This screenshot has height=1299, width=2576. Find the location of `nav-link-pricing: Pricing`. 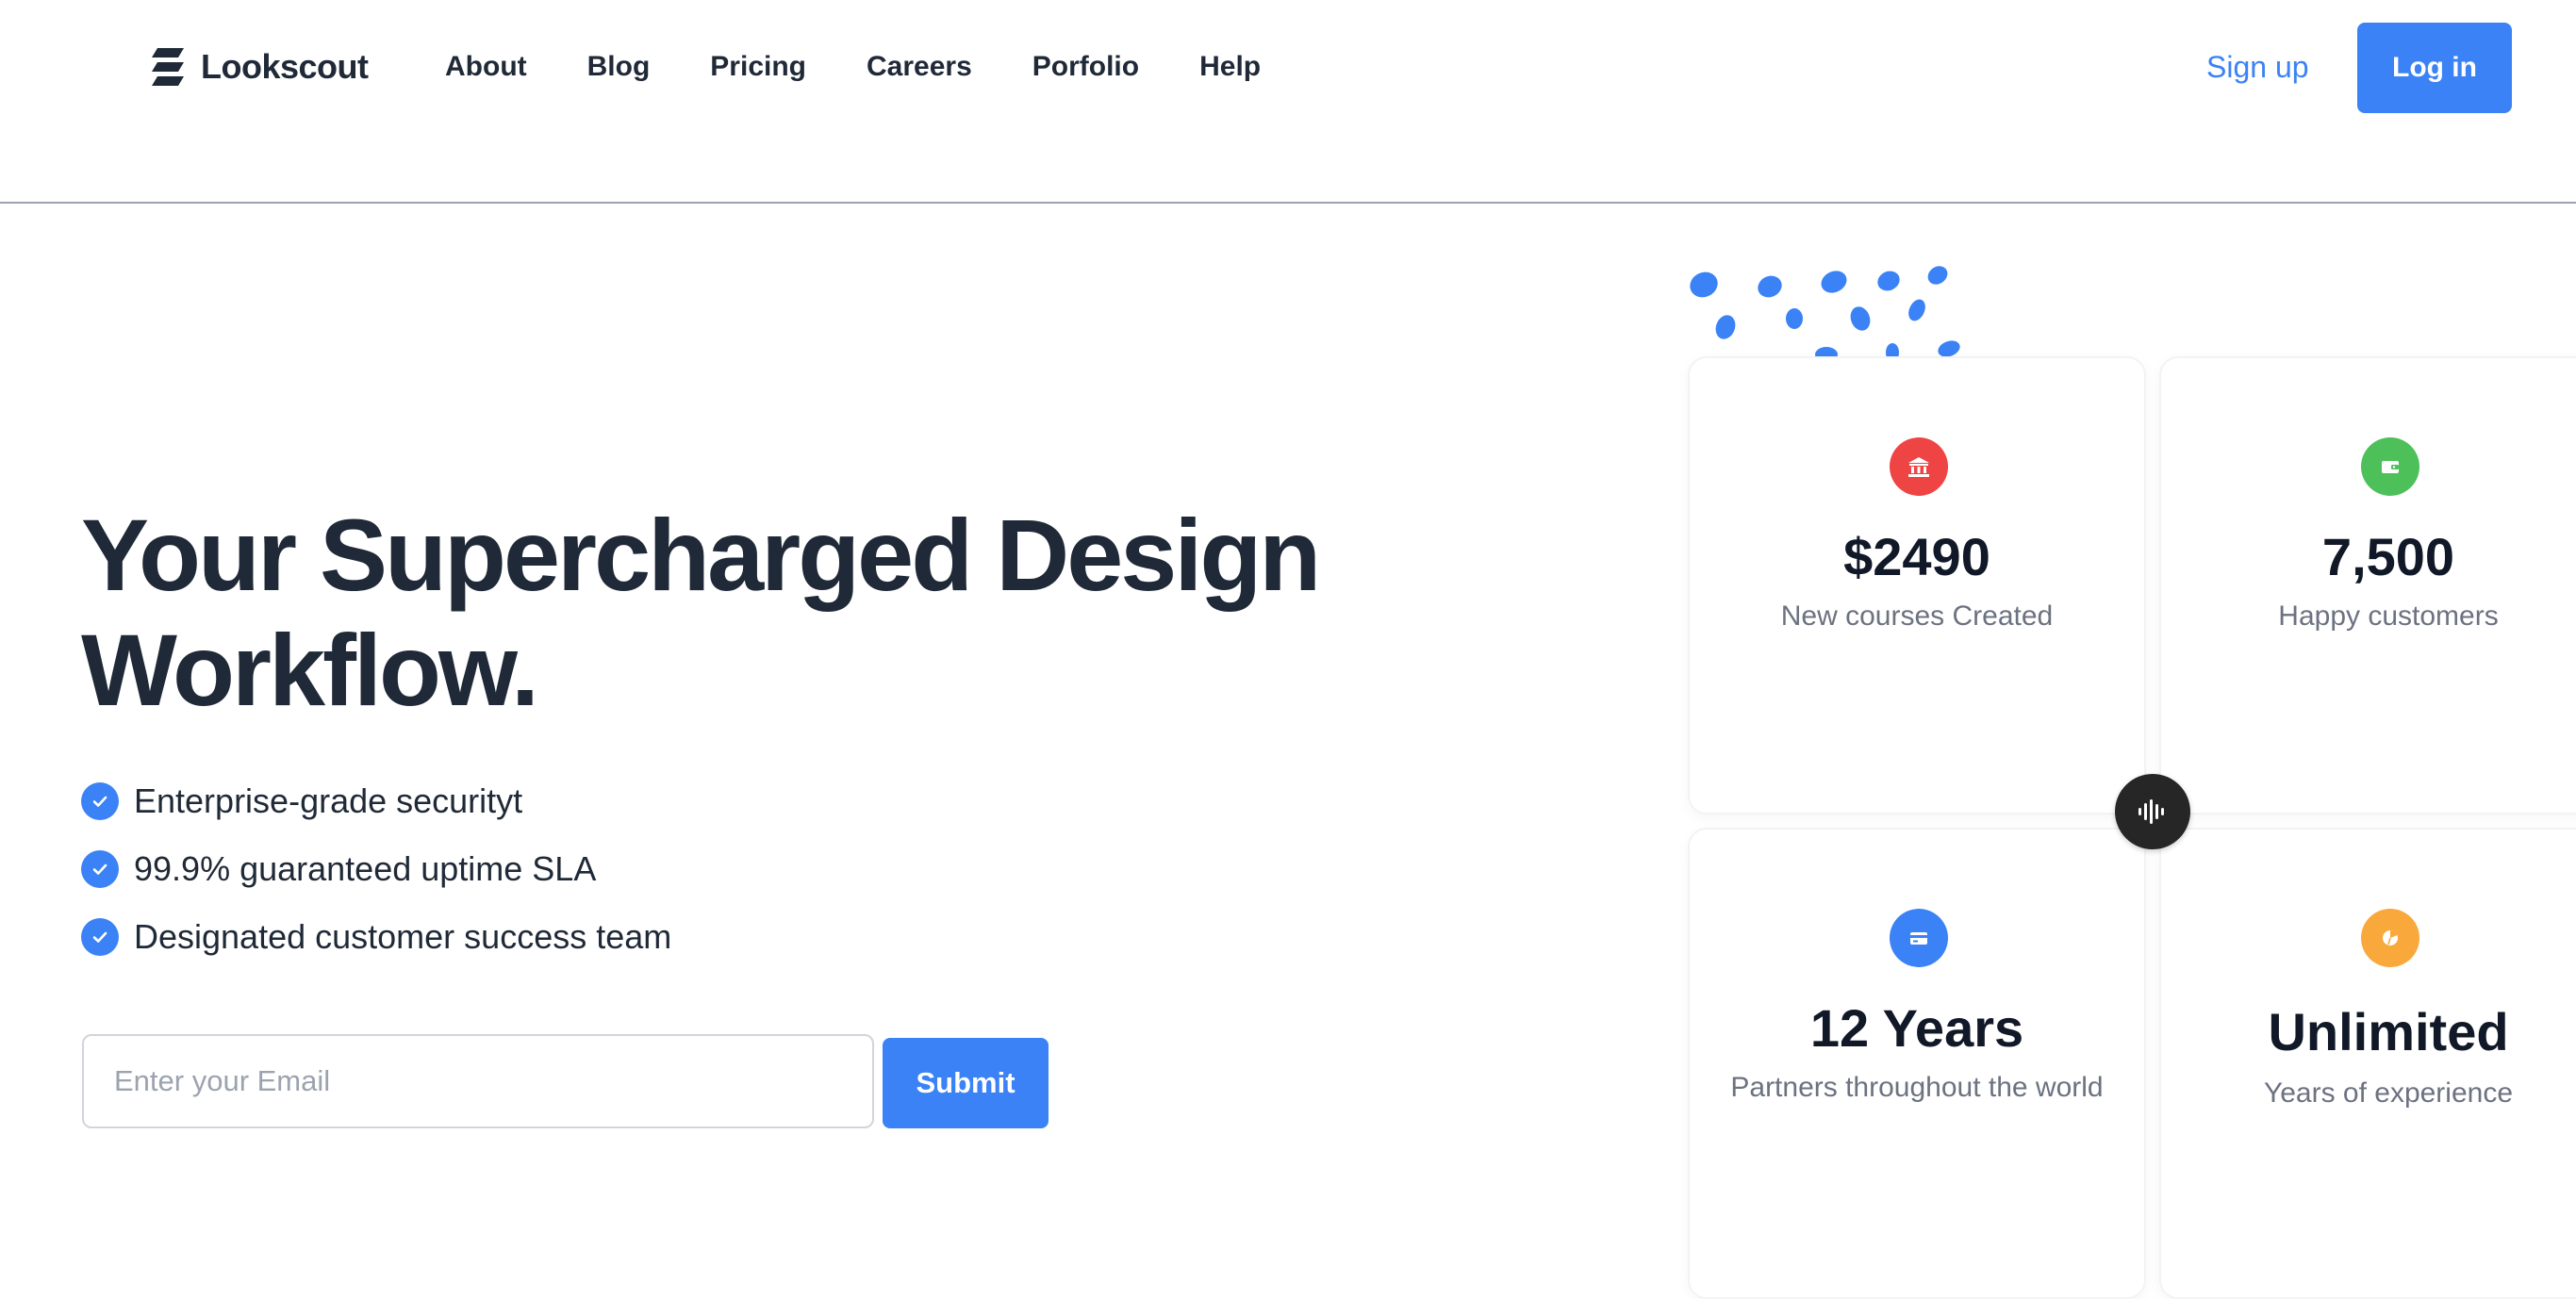

nav-link-pricing: Pricing is located at coordinates (758, 67).